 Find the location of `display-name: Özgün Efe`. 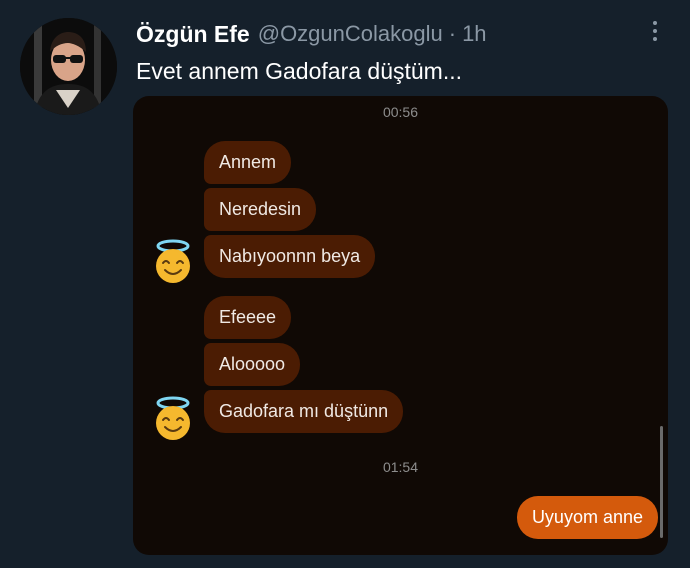

display-name: Özgün Efe is located at coordinates (193, 34).